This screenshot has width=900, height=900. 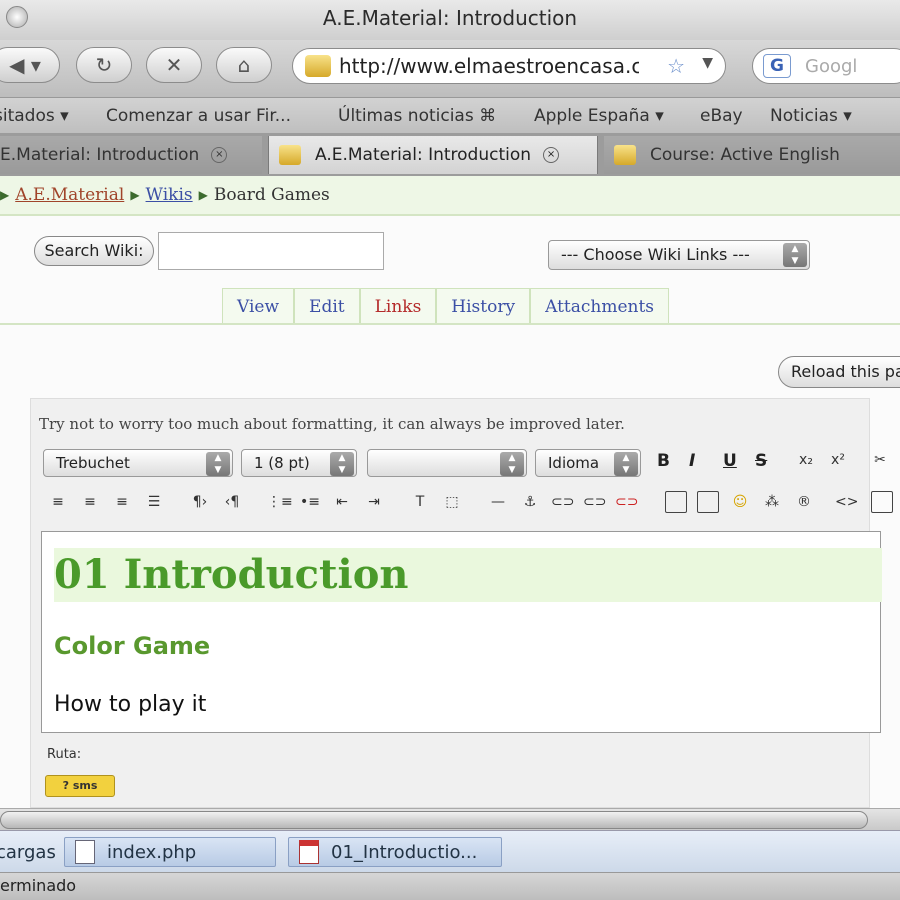 I want to click on align-center-icon: ≡, so click(x=90, y=502).